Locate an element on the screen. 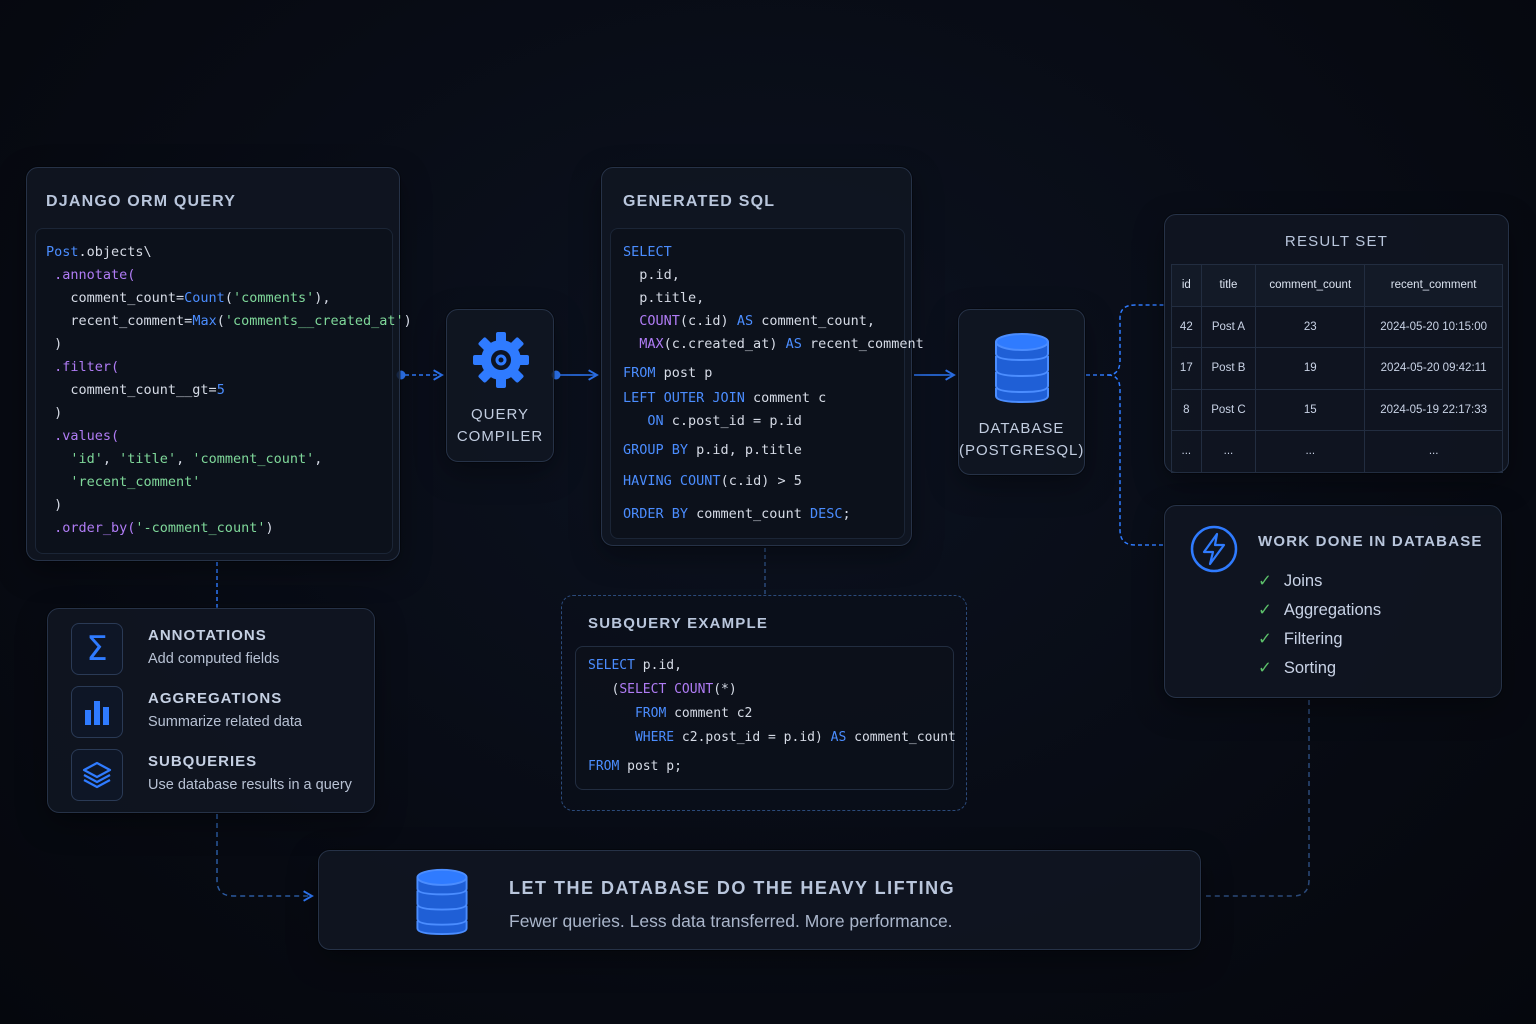 This screenshot has height=1024, width=1536. sql-code-line: HAVING COUNT(c.id) > 5 is located at coordinates (712, 481).